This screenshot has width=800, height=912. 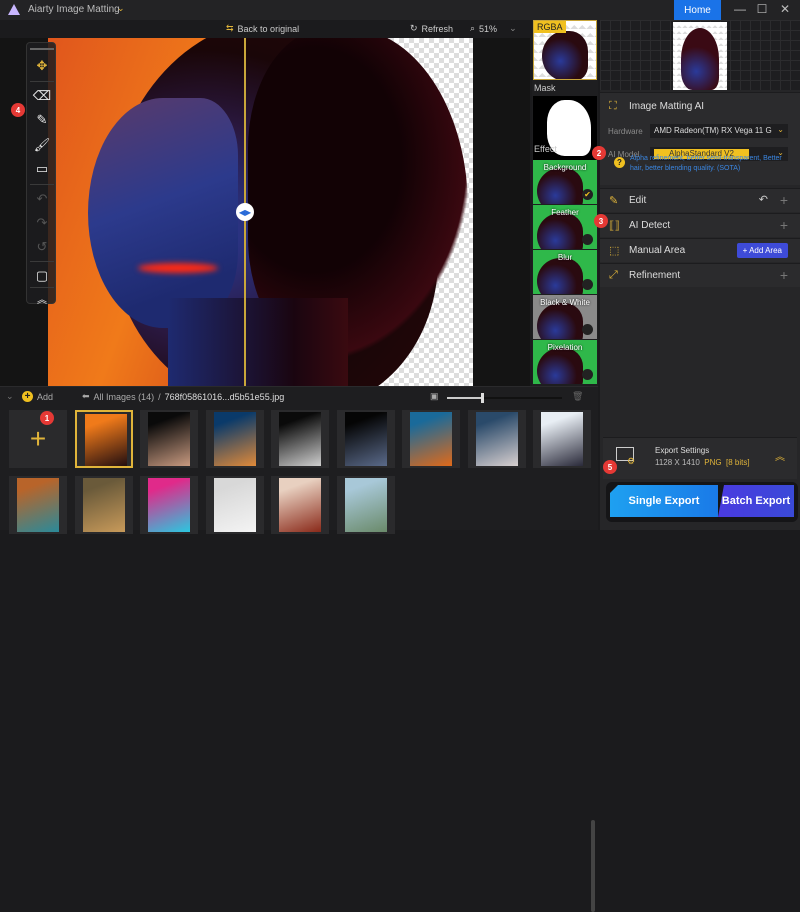 I want to click on back-arrow-icon: ⬅, so click(x=86, y=396).